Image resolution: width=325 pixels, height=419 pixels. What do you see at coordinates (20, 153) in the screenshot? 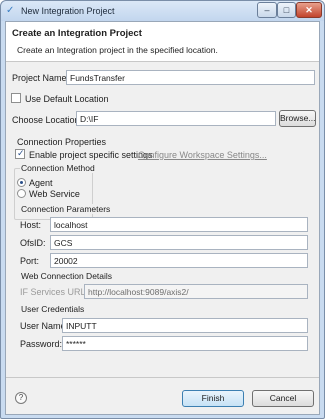
I see `enable-project-settings-checkbox` at bounding box center [20, 153].